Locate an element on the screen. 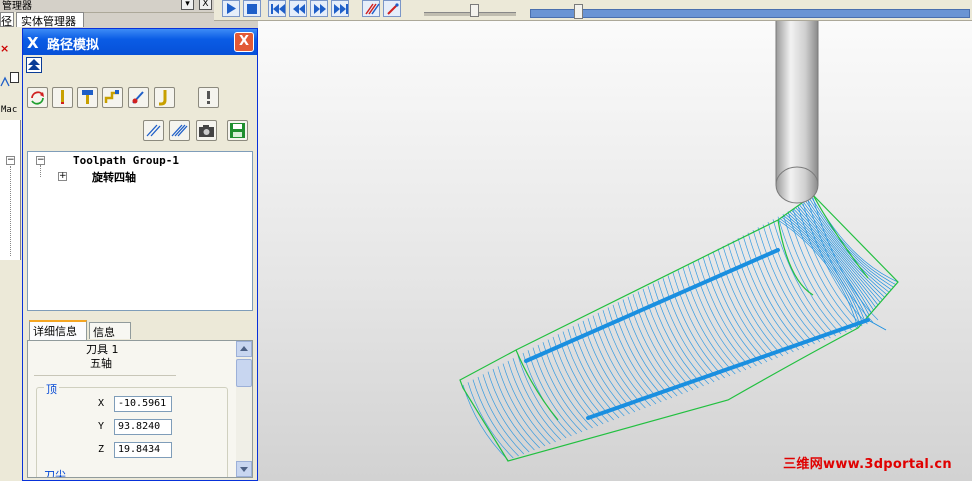  dialog-title: 路径模拟 is located at coordinates (73, 45).